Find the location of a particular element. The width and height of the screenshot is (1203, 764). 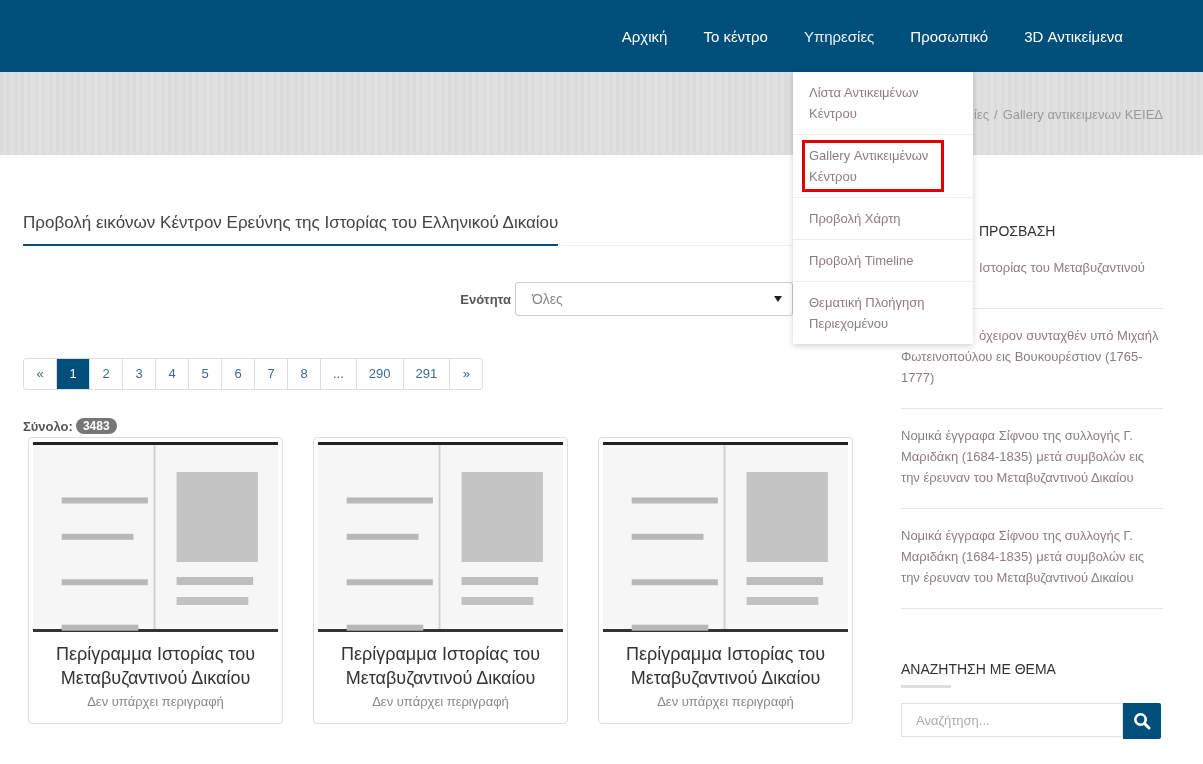

search-icon is located at coordinates (1142, 721).